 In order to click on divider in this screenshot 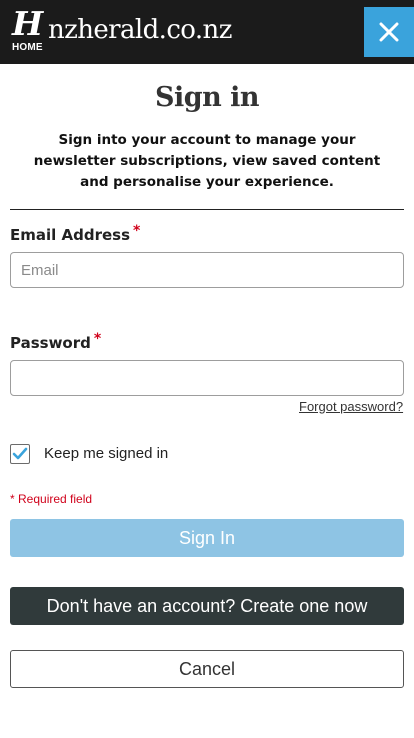, I will do `click(207, 209)`.